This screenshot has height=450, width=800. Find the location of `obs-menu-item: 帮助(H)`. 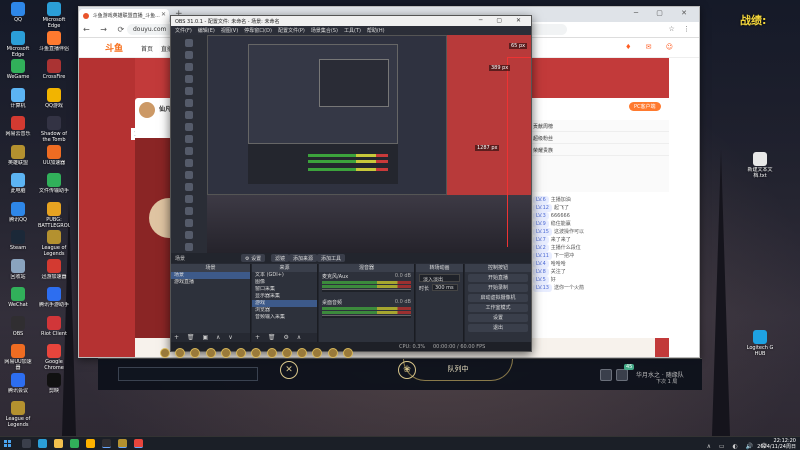

obs-menu-item: 帮助(H) is located at coordinates (376, 31).